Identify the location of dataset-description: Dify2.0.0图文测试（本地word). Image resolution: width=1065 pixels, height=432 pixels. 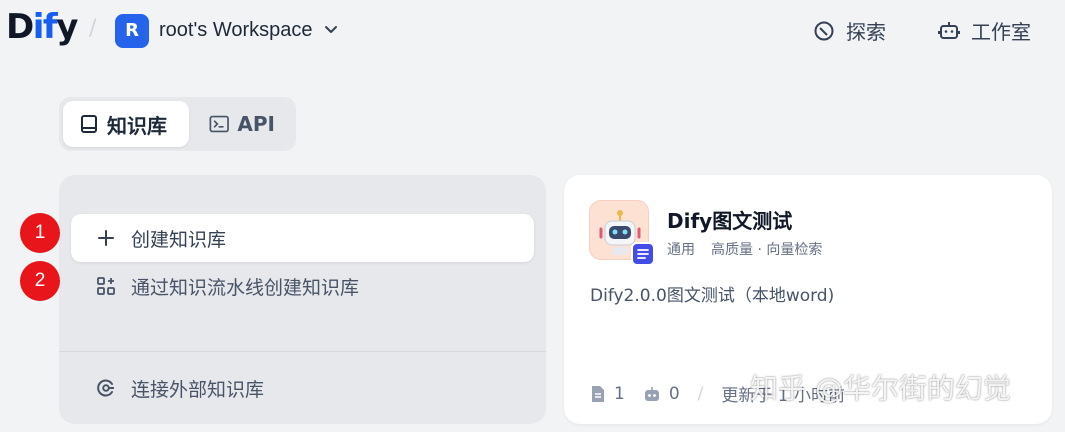
(712, 296).